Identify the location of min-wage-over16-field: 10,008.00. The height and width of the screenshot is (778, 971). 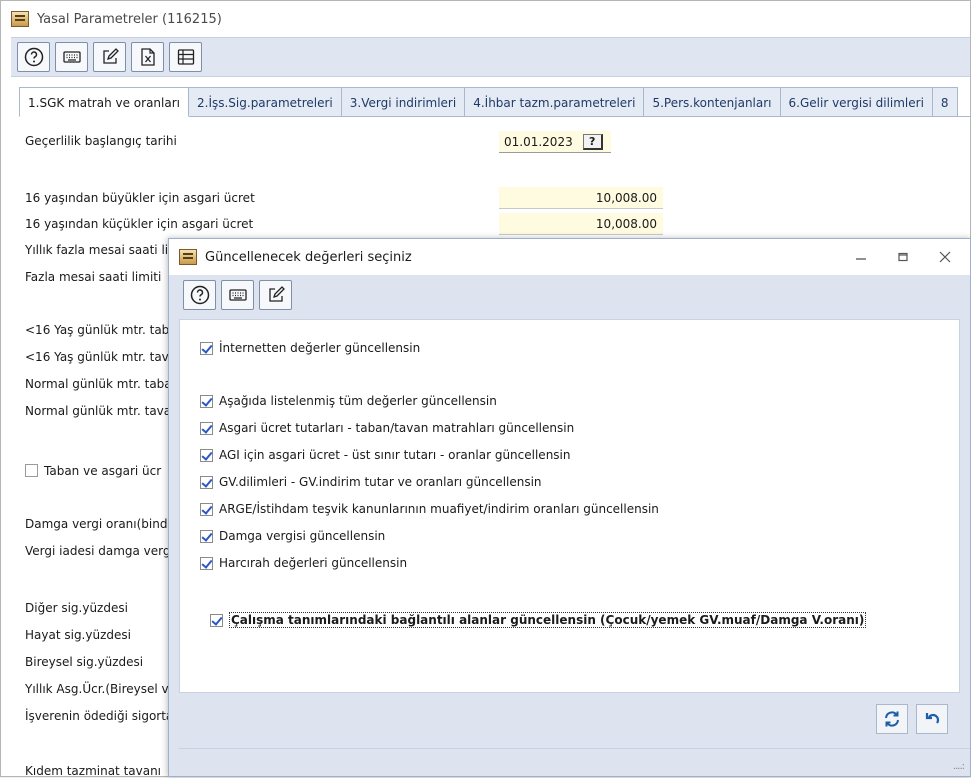
(581, 198).